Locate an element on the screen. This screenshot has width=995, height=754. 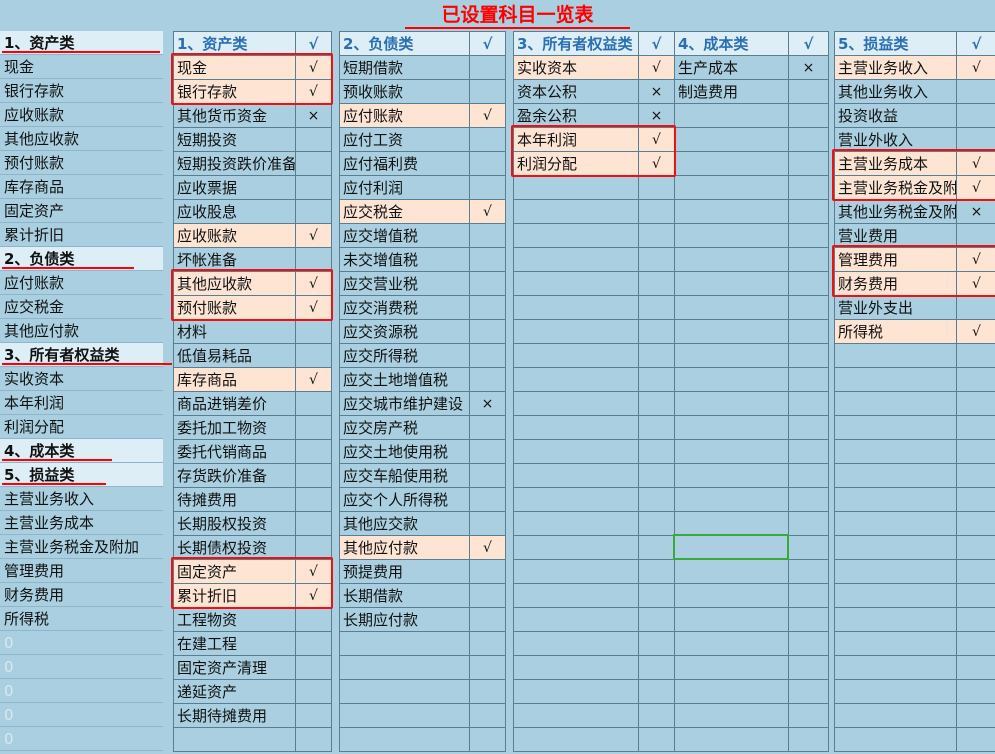
account-name-cell: 递延资产 is located at coordinates (234, 691).